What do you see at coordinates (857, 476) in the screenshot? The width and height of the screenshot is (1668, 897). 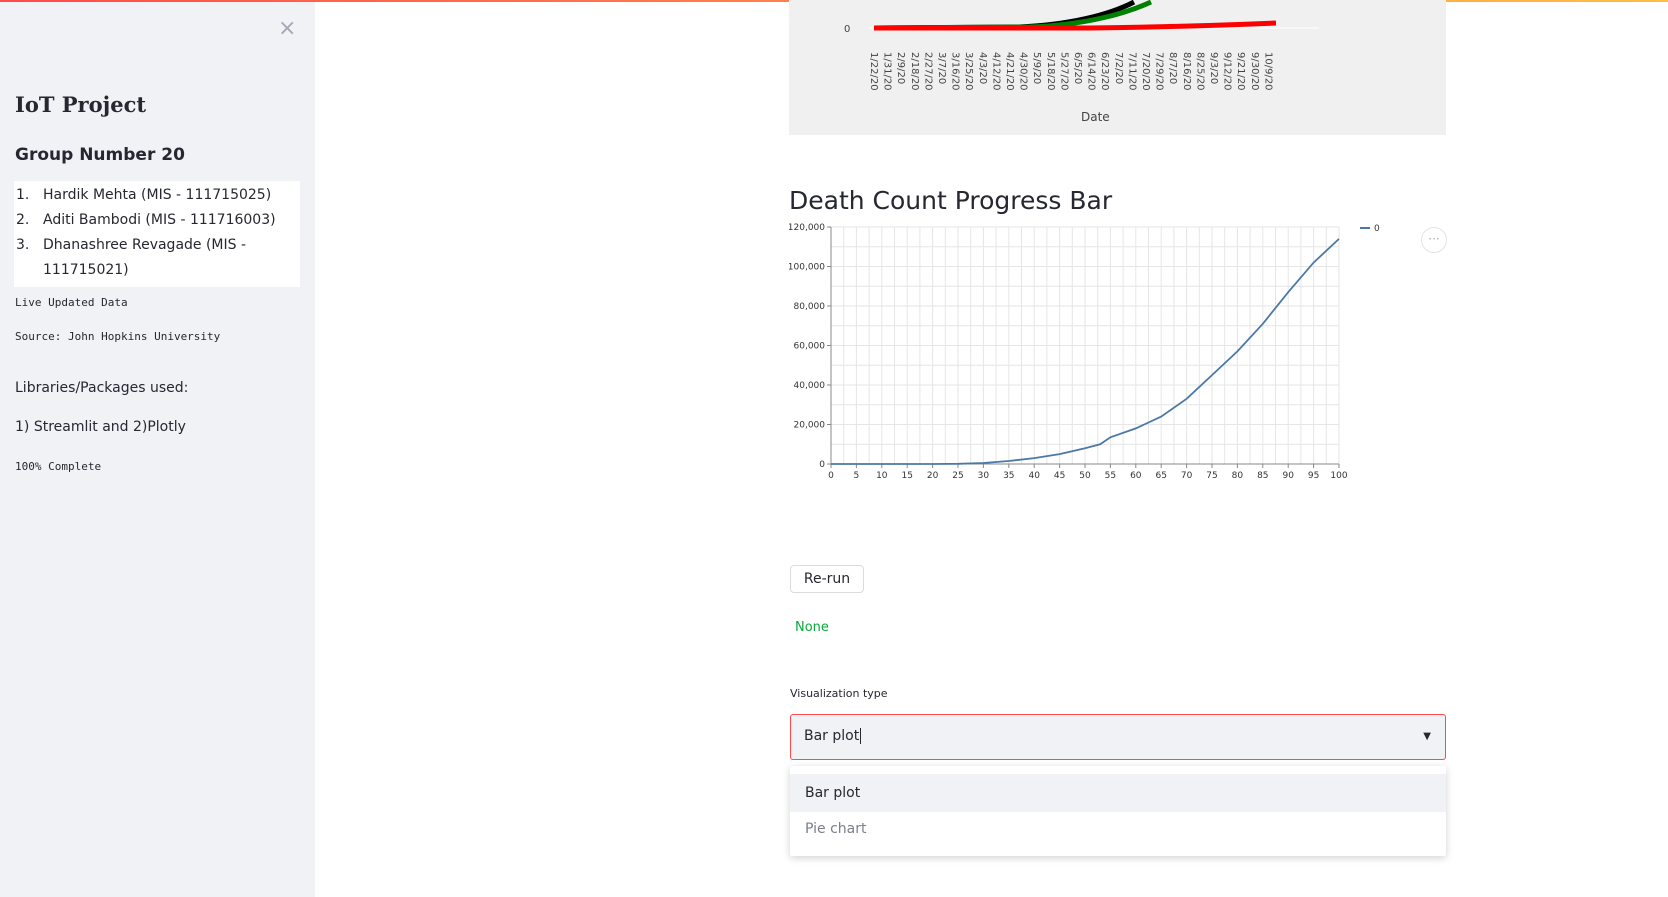 I see `x-tick-label: 5` at bounding box center [857, 476].